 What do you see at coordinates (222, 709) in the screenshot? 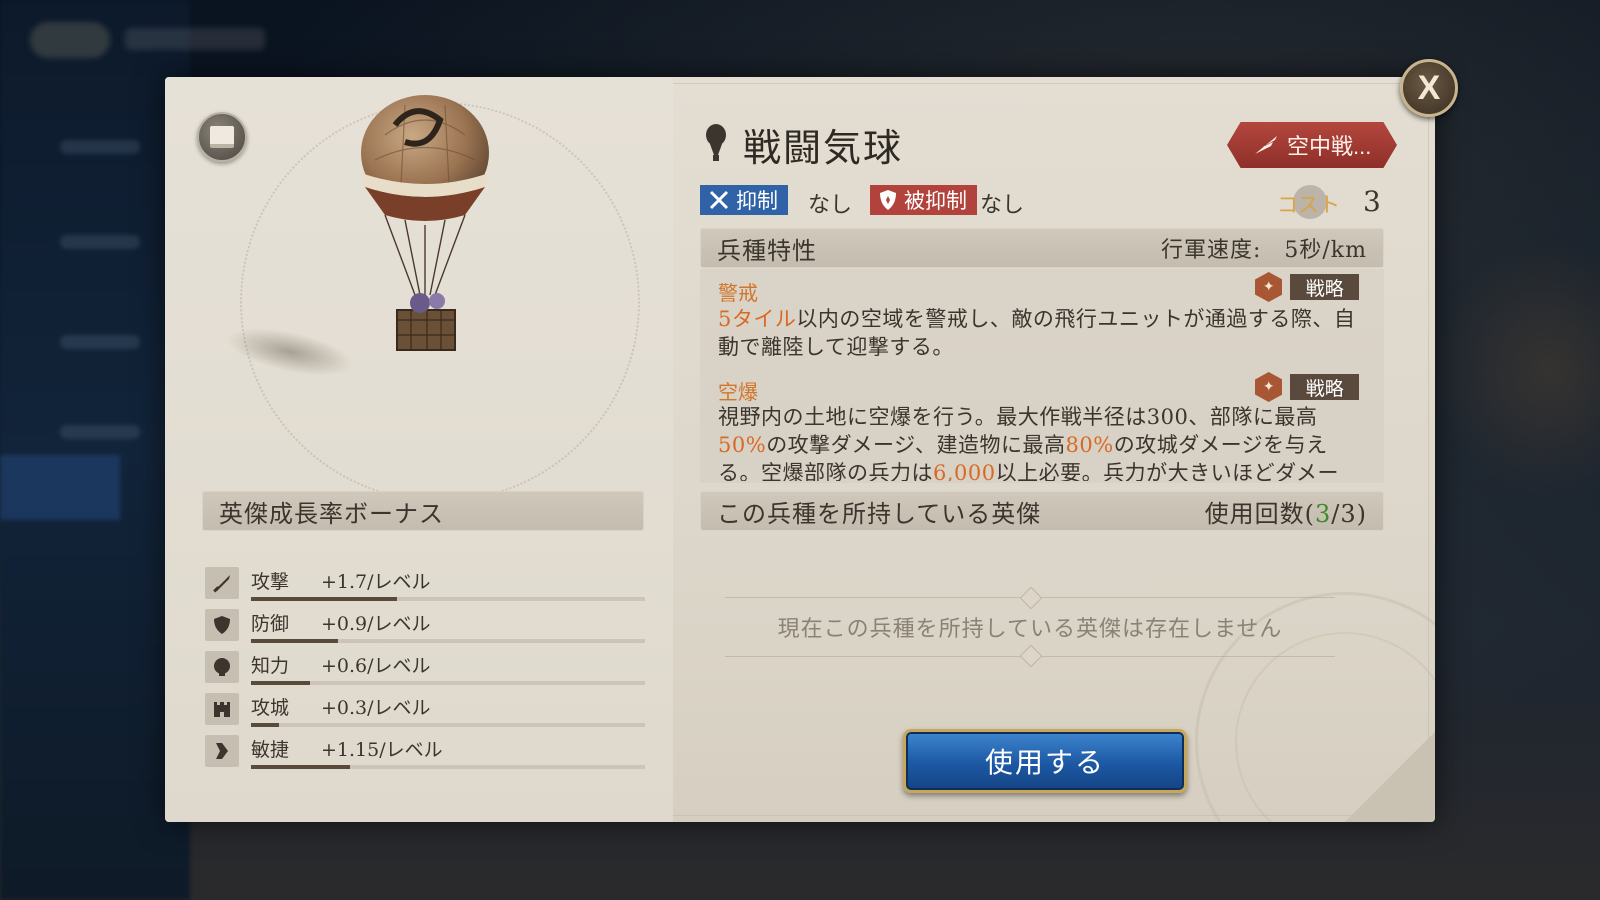
I see `castle-icon` at bounding box center [222, 709].